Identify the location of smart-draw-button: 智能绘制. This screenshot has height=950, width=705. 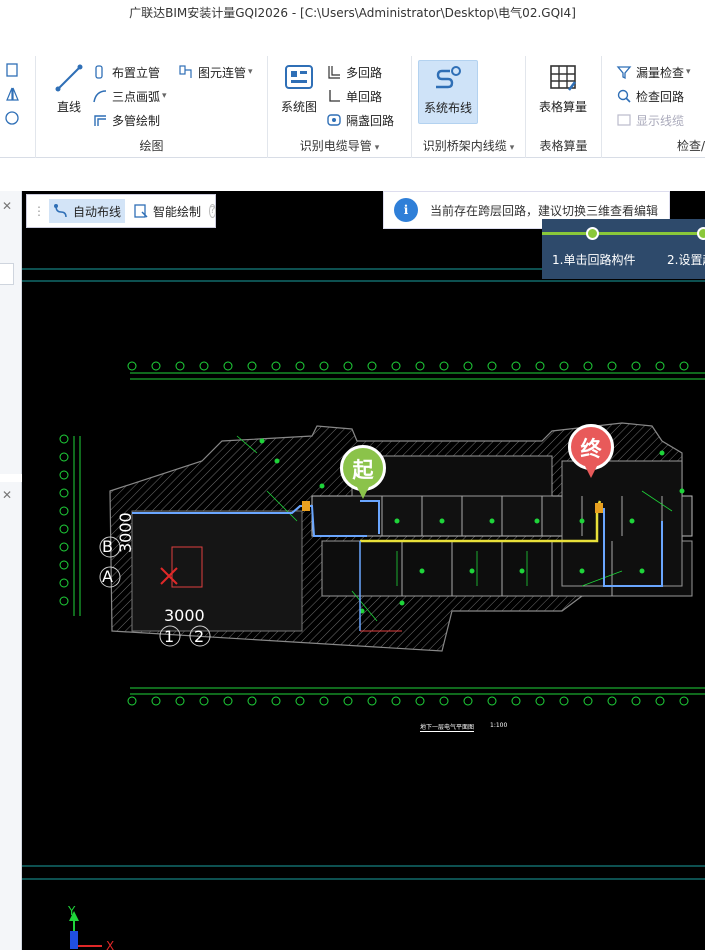
(167, 211).